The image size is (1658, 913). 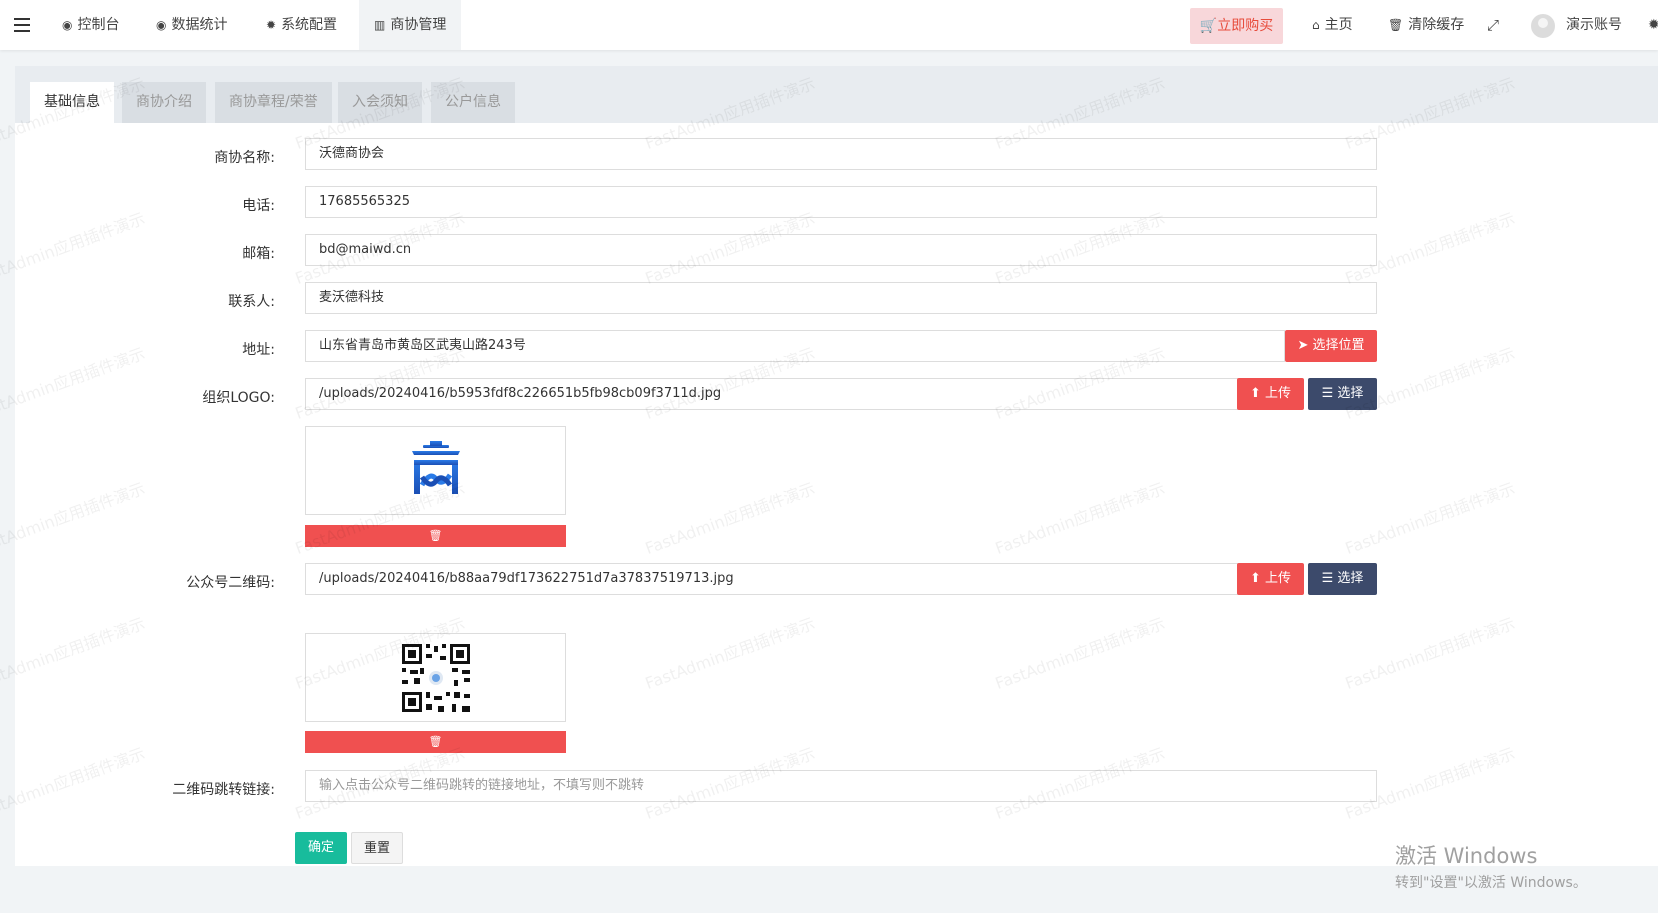 I want to click on address-input: 山东省青岛市黄岛区武夷山路243号, so click(x=795, y=346).